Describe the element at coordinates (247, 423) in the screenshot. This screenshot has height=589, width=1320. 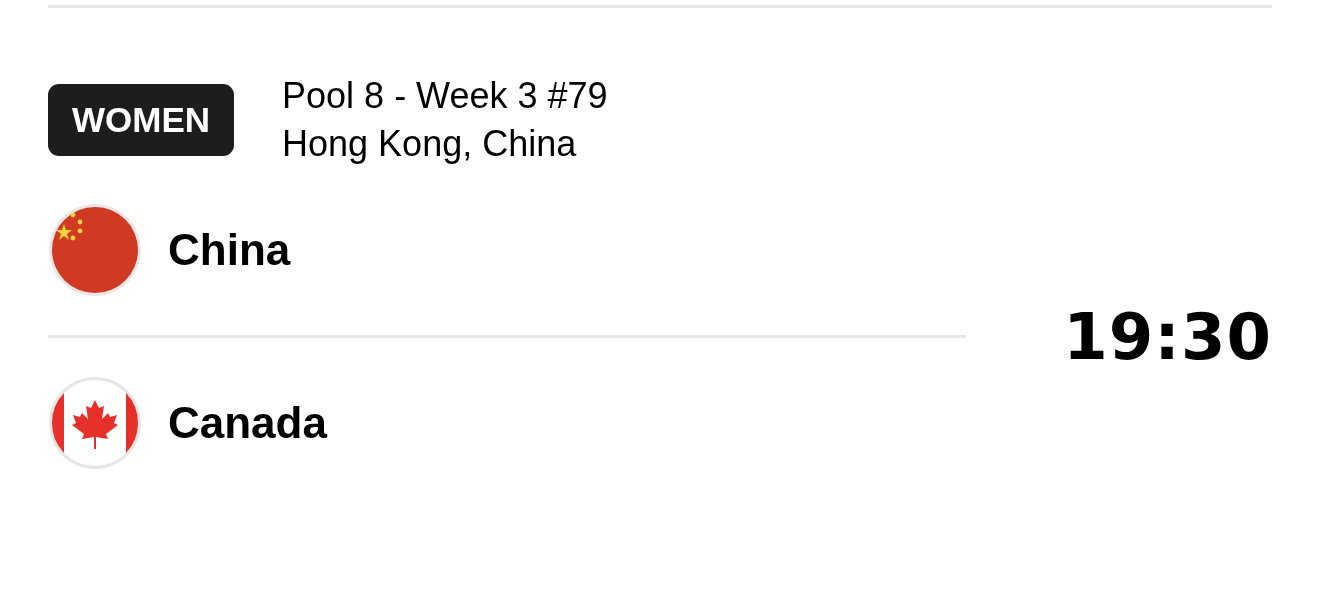
I see `team-name: Canada` at that location.